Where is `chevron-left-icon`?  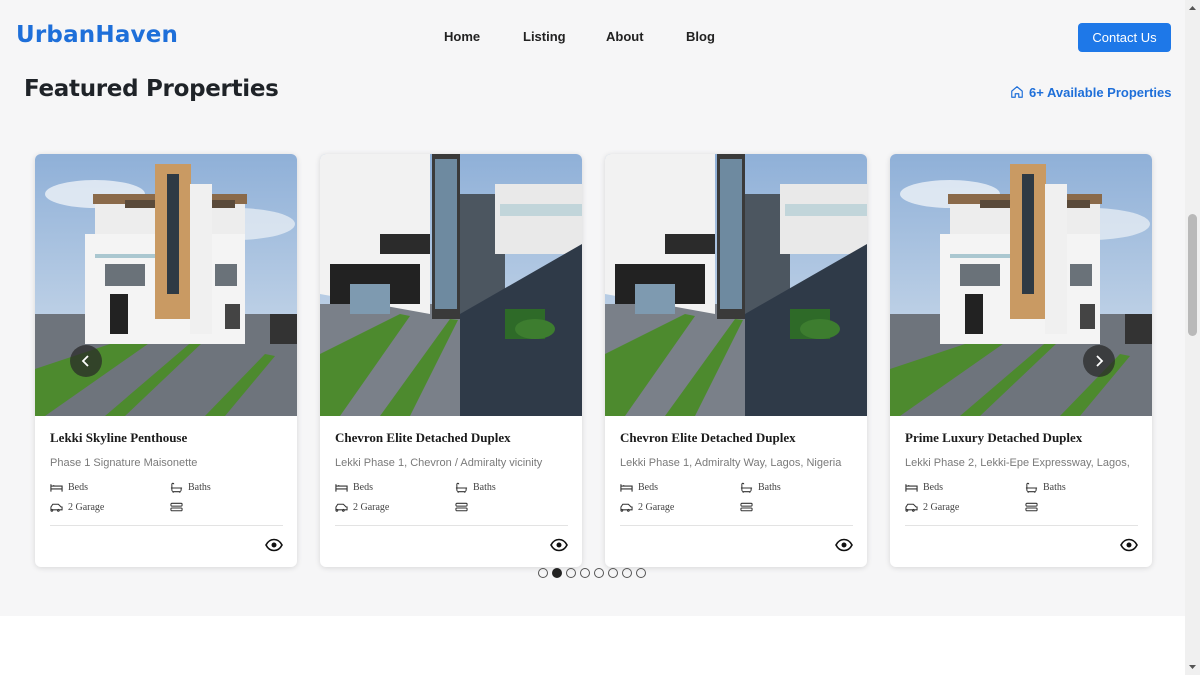 chevron-left-icon is located at coordinates (85, 361).